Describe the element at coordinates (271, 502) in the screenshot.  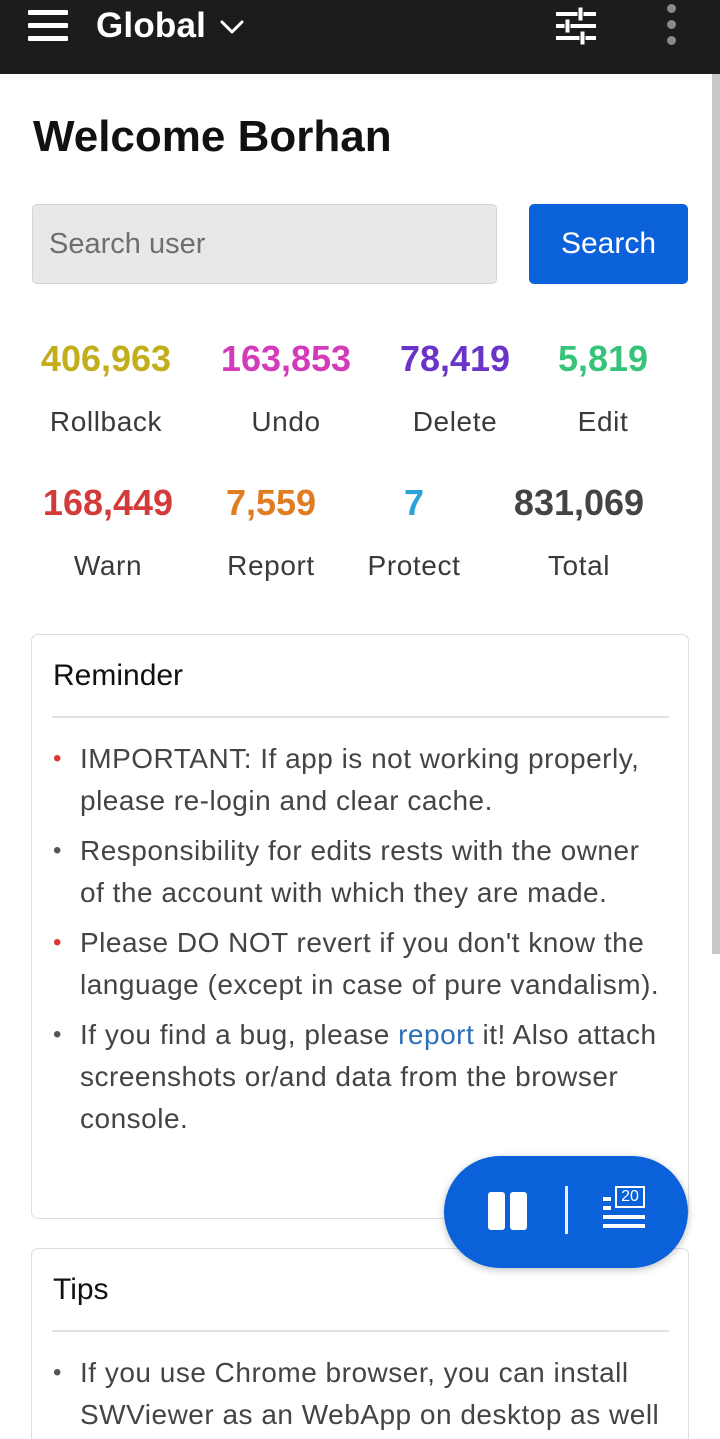
I see `stat-report-value: 7,559` at that location.